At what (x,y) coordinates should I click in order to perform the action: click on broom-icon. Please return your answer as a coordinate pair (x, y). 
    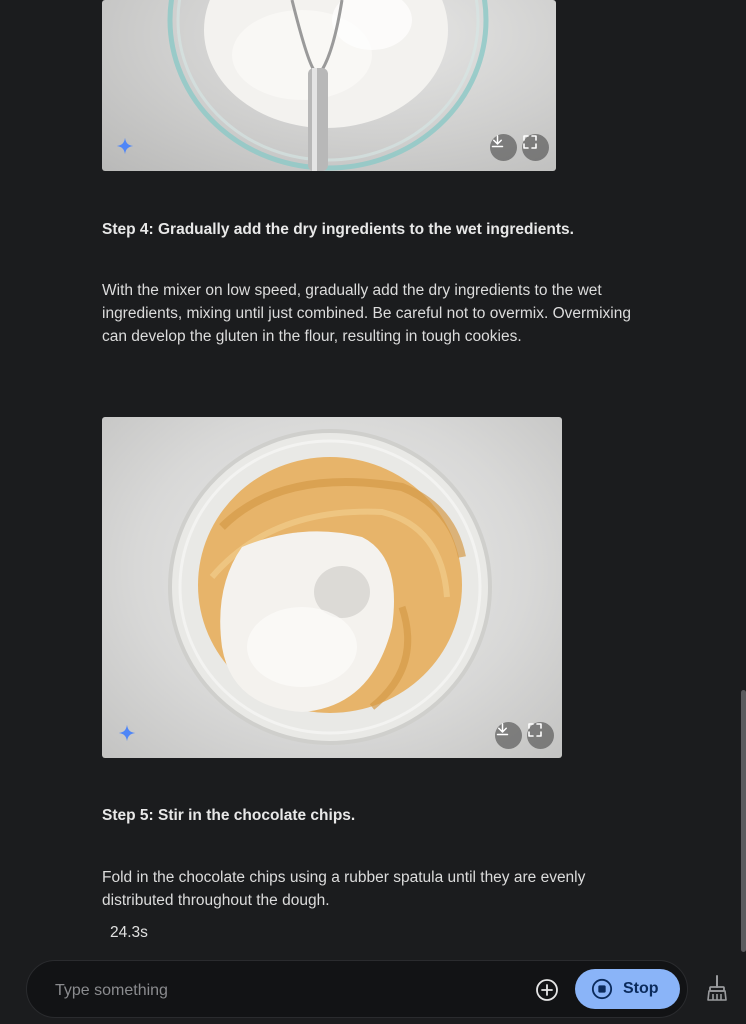
    Looking at the image, I should click on (717, 988).